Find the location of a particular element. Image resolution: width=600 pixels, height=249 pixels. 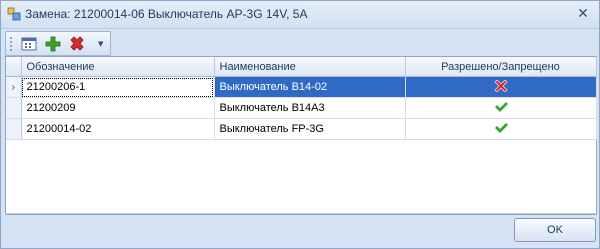

toolbar: ▼ is located at coordinates (58, 43).